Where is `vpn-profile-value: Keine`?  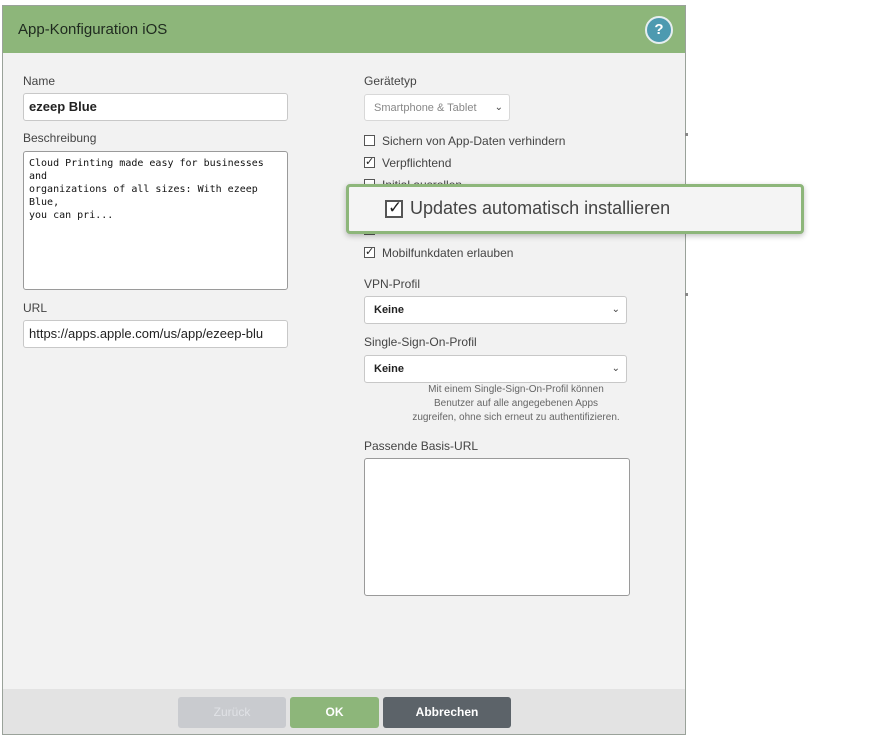
vpn-profile-value: Keine is located at coordinates (389, 310).